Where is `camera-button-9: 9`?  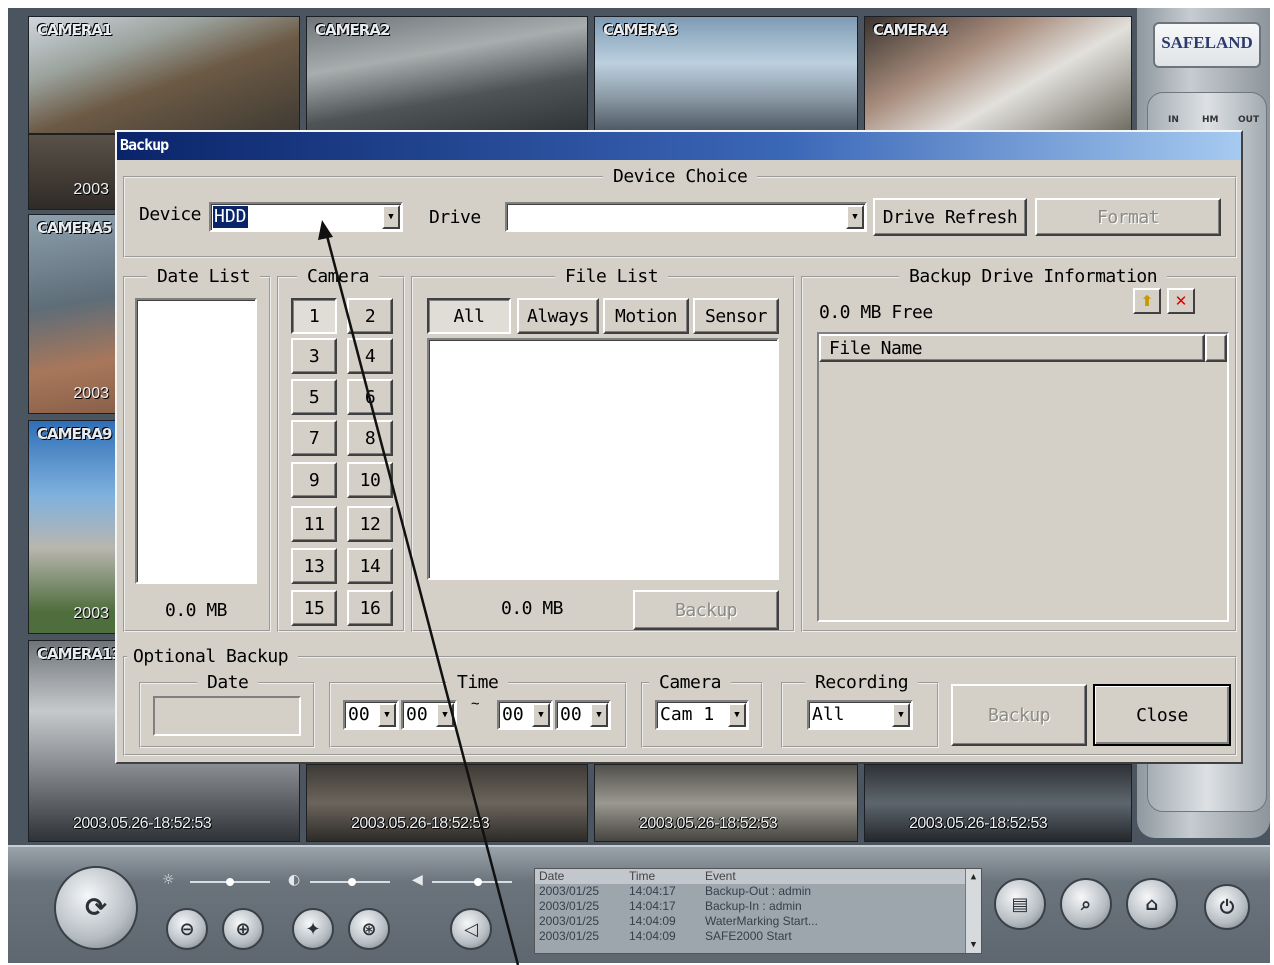 camera-button-9: 9 is located at coordinates (314, 480).